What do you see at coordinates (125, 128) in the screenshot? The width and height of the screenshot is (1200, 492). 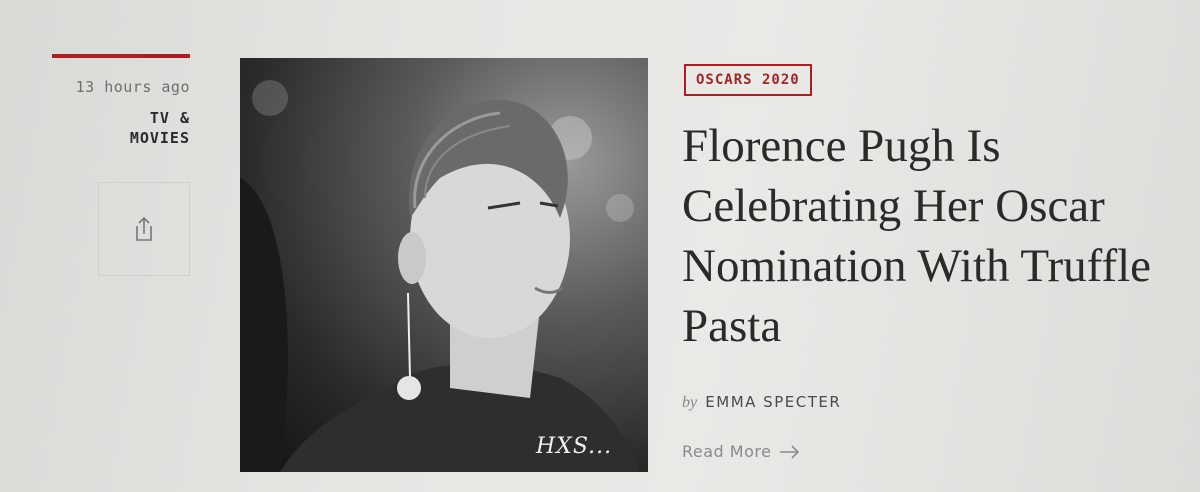 I see `category-link: TV & MOVIES` at bounding box center [125, 128].